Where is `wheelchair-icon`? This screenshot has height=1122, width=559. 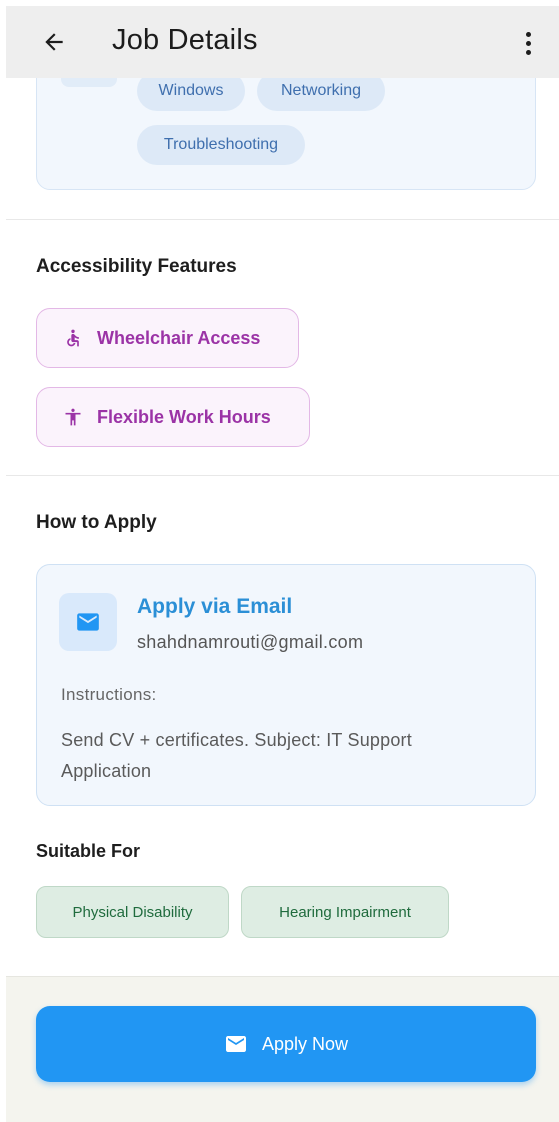 wheelchair-icon is located at coordinates (73, 338).